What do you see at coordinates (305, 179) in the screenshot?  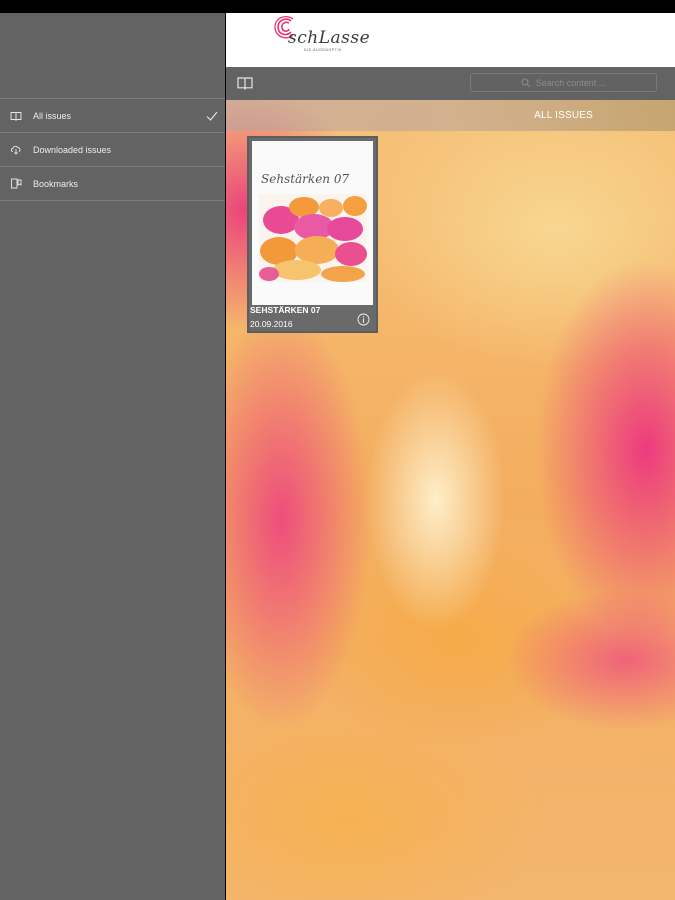 I see `cover-title: Sehstärken 07` at bounding box center [305, 179].